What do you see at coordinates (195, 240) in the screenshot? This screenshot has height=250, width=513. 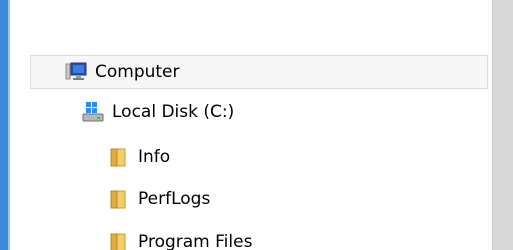 I see `tree-item-label: Program Files` at bounding box center [195, 240].